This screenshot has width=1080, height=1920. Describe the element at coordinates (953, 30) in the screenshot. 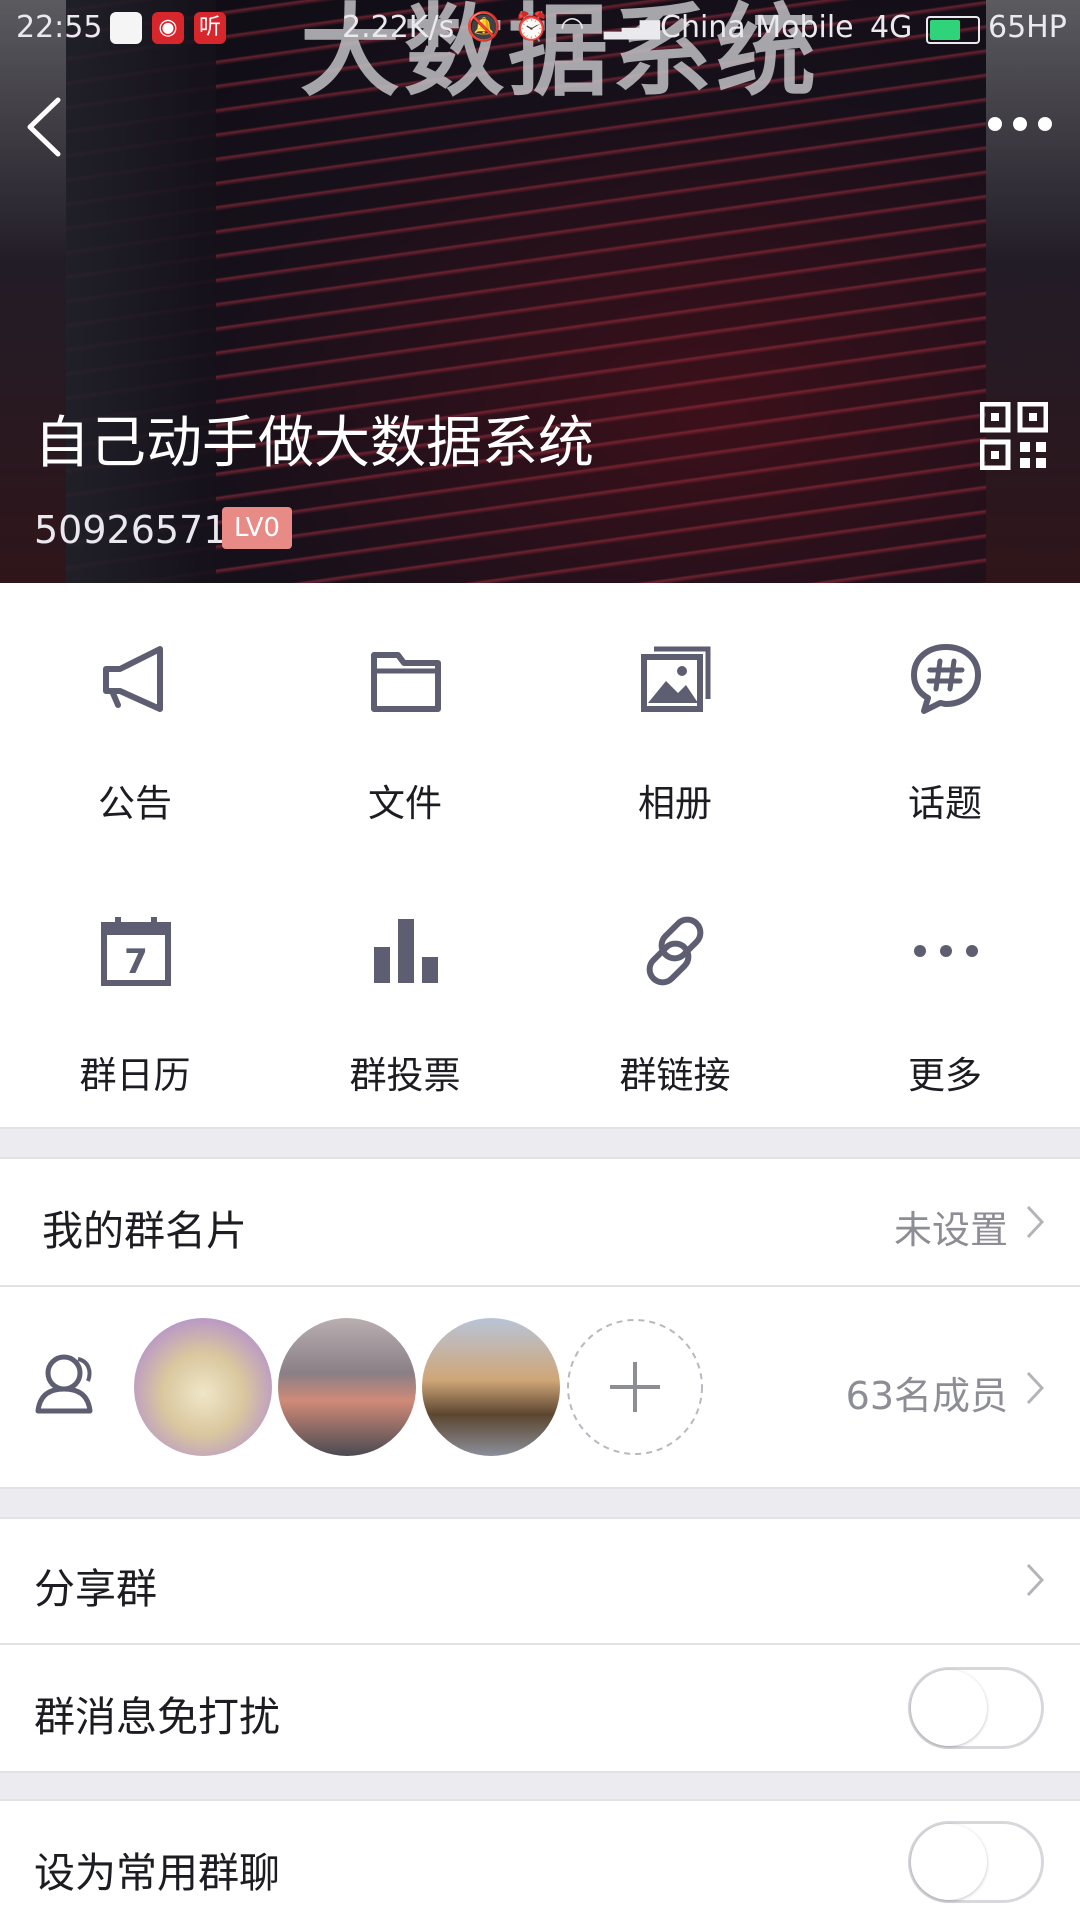

I see `battery-icon` at that location.